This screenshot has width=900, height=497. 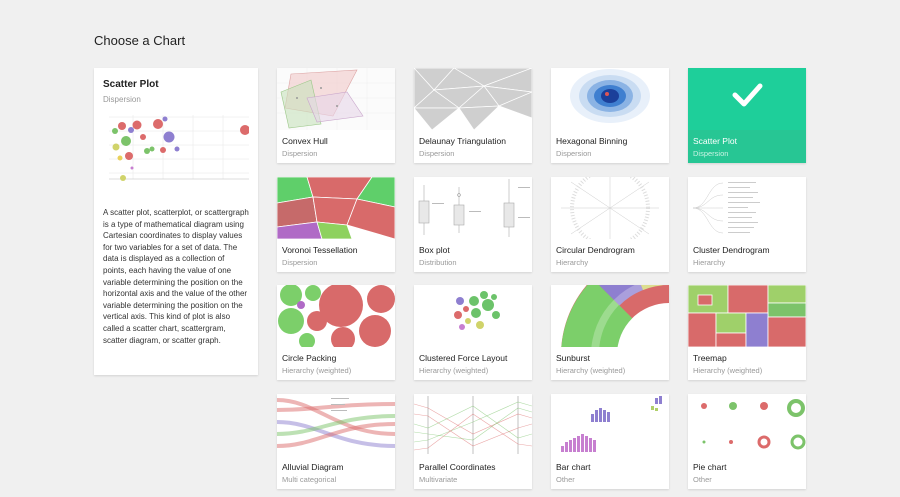 I want to click on chart-card-delaunay: Delaunay Triangulation Dispersion, so click(x=473, y=115).